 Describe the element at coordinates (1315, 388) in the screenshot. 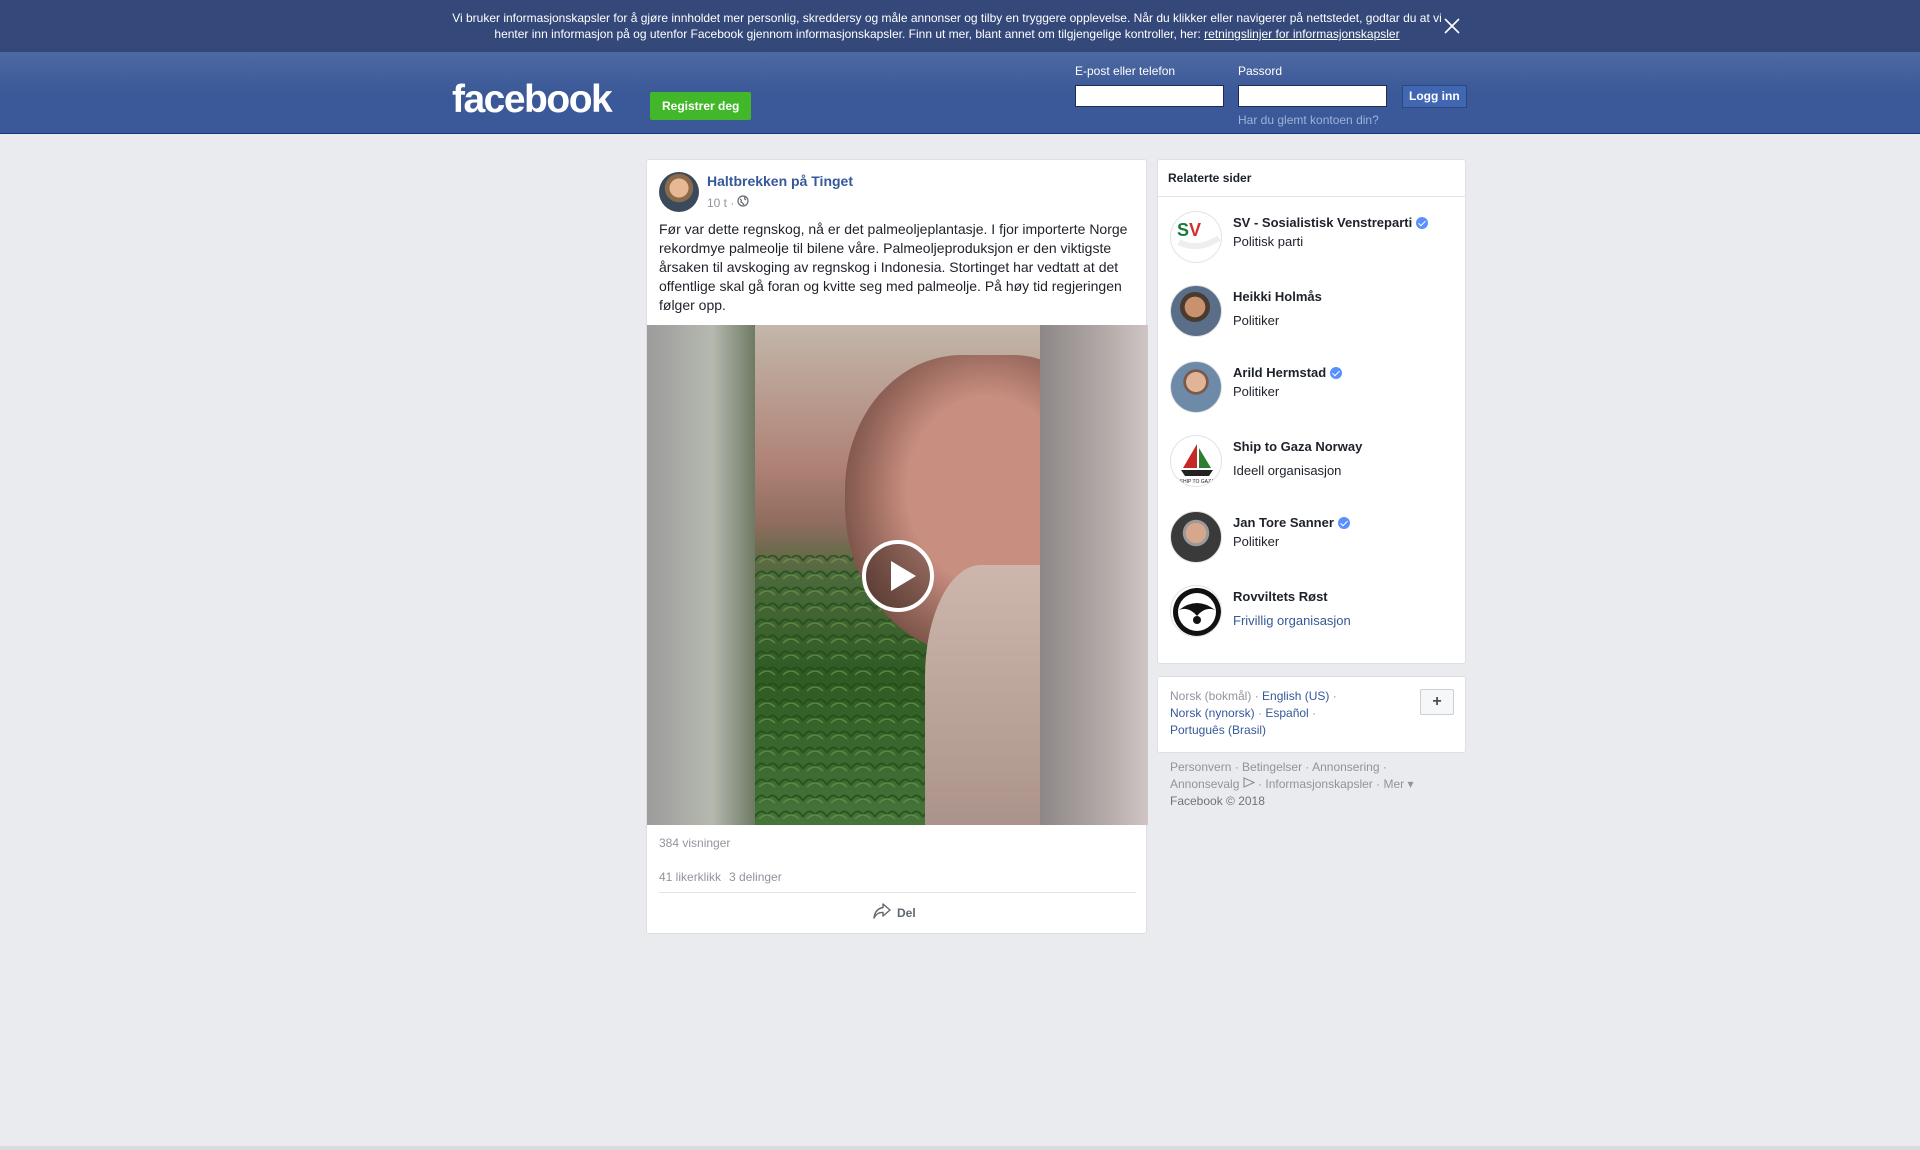

I see `related-item: Arild Hermstad Politiker` at that location.